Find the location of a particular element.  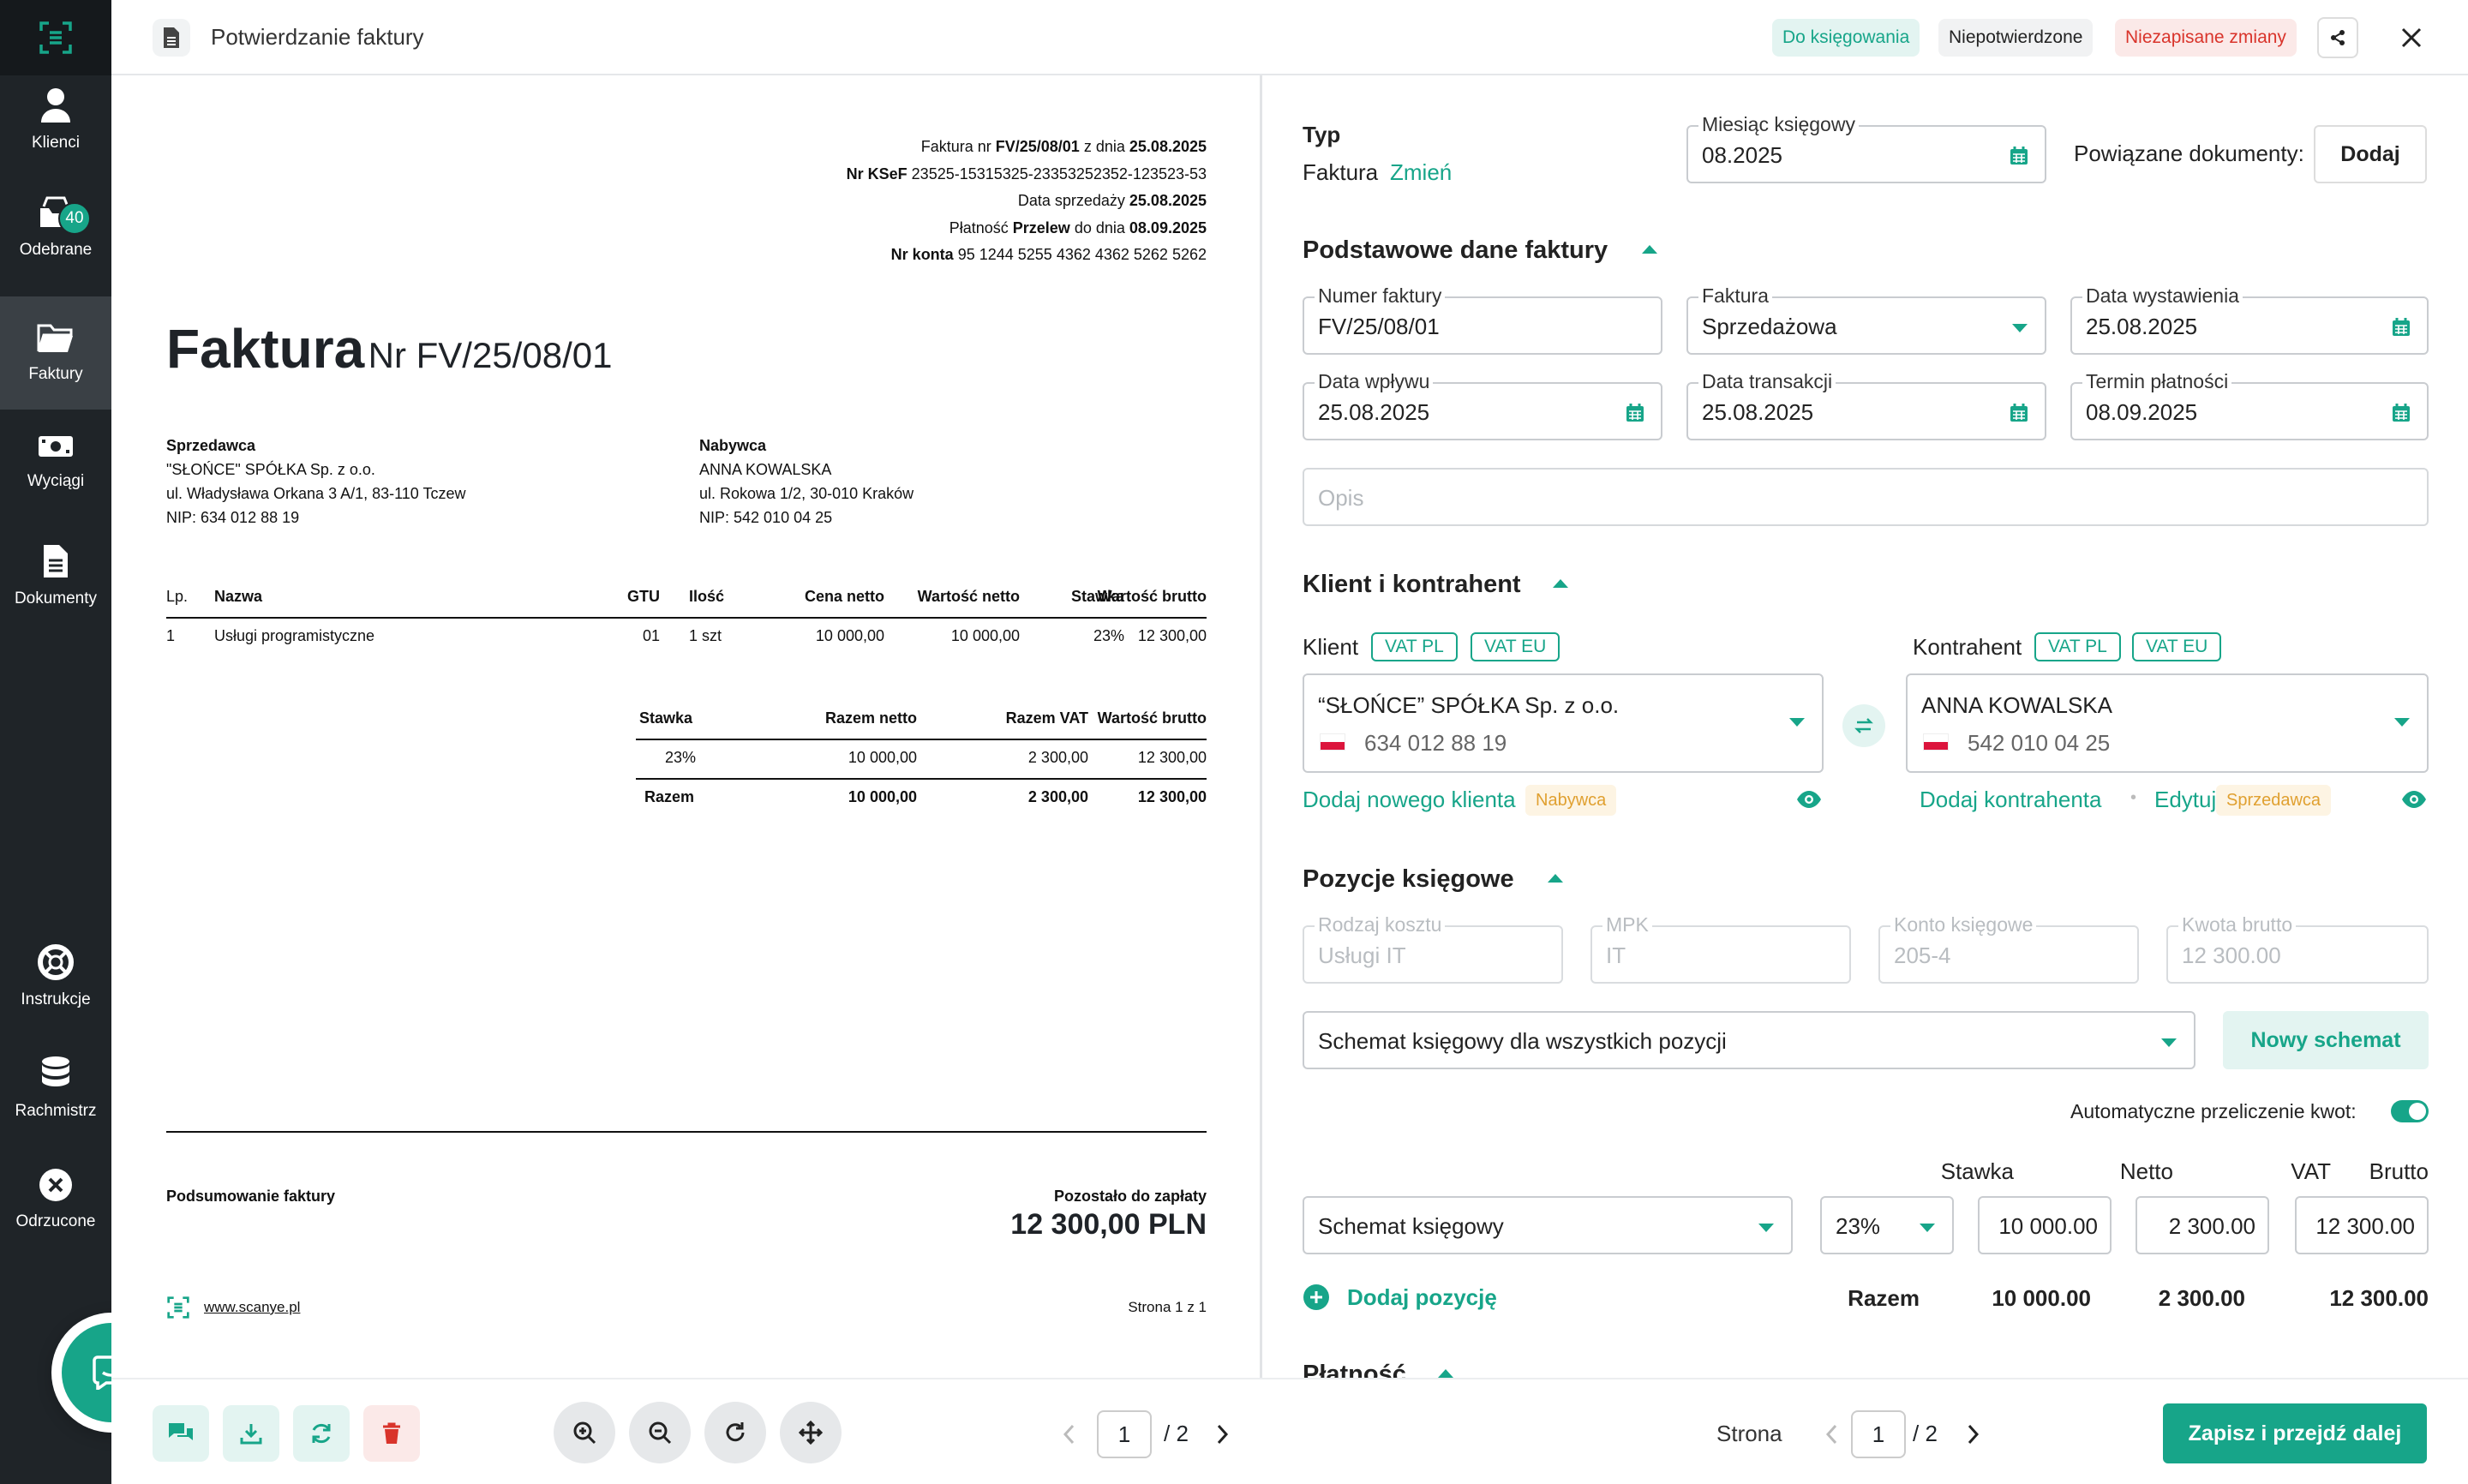

download-icon is located at coordinates (251, 1434).